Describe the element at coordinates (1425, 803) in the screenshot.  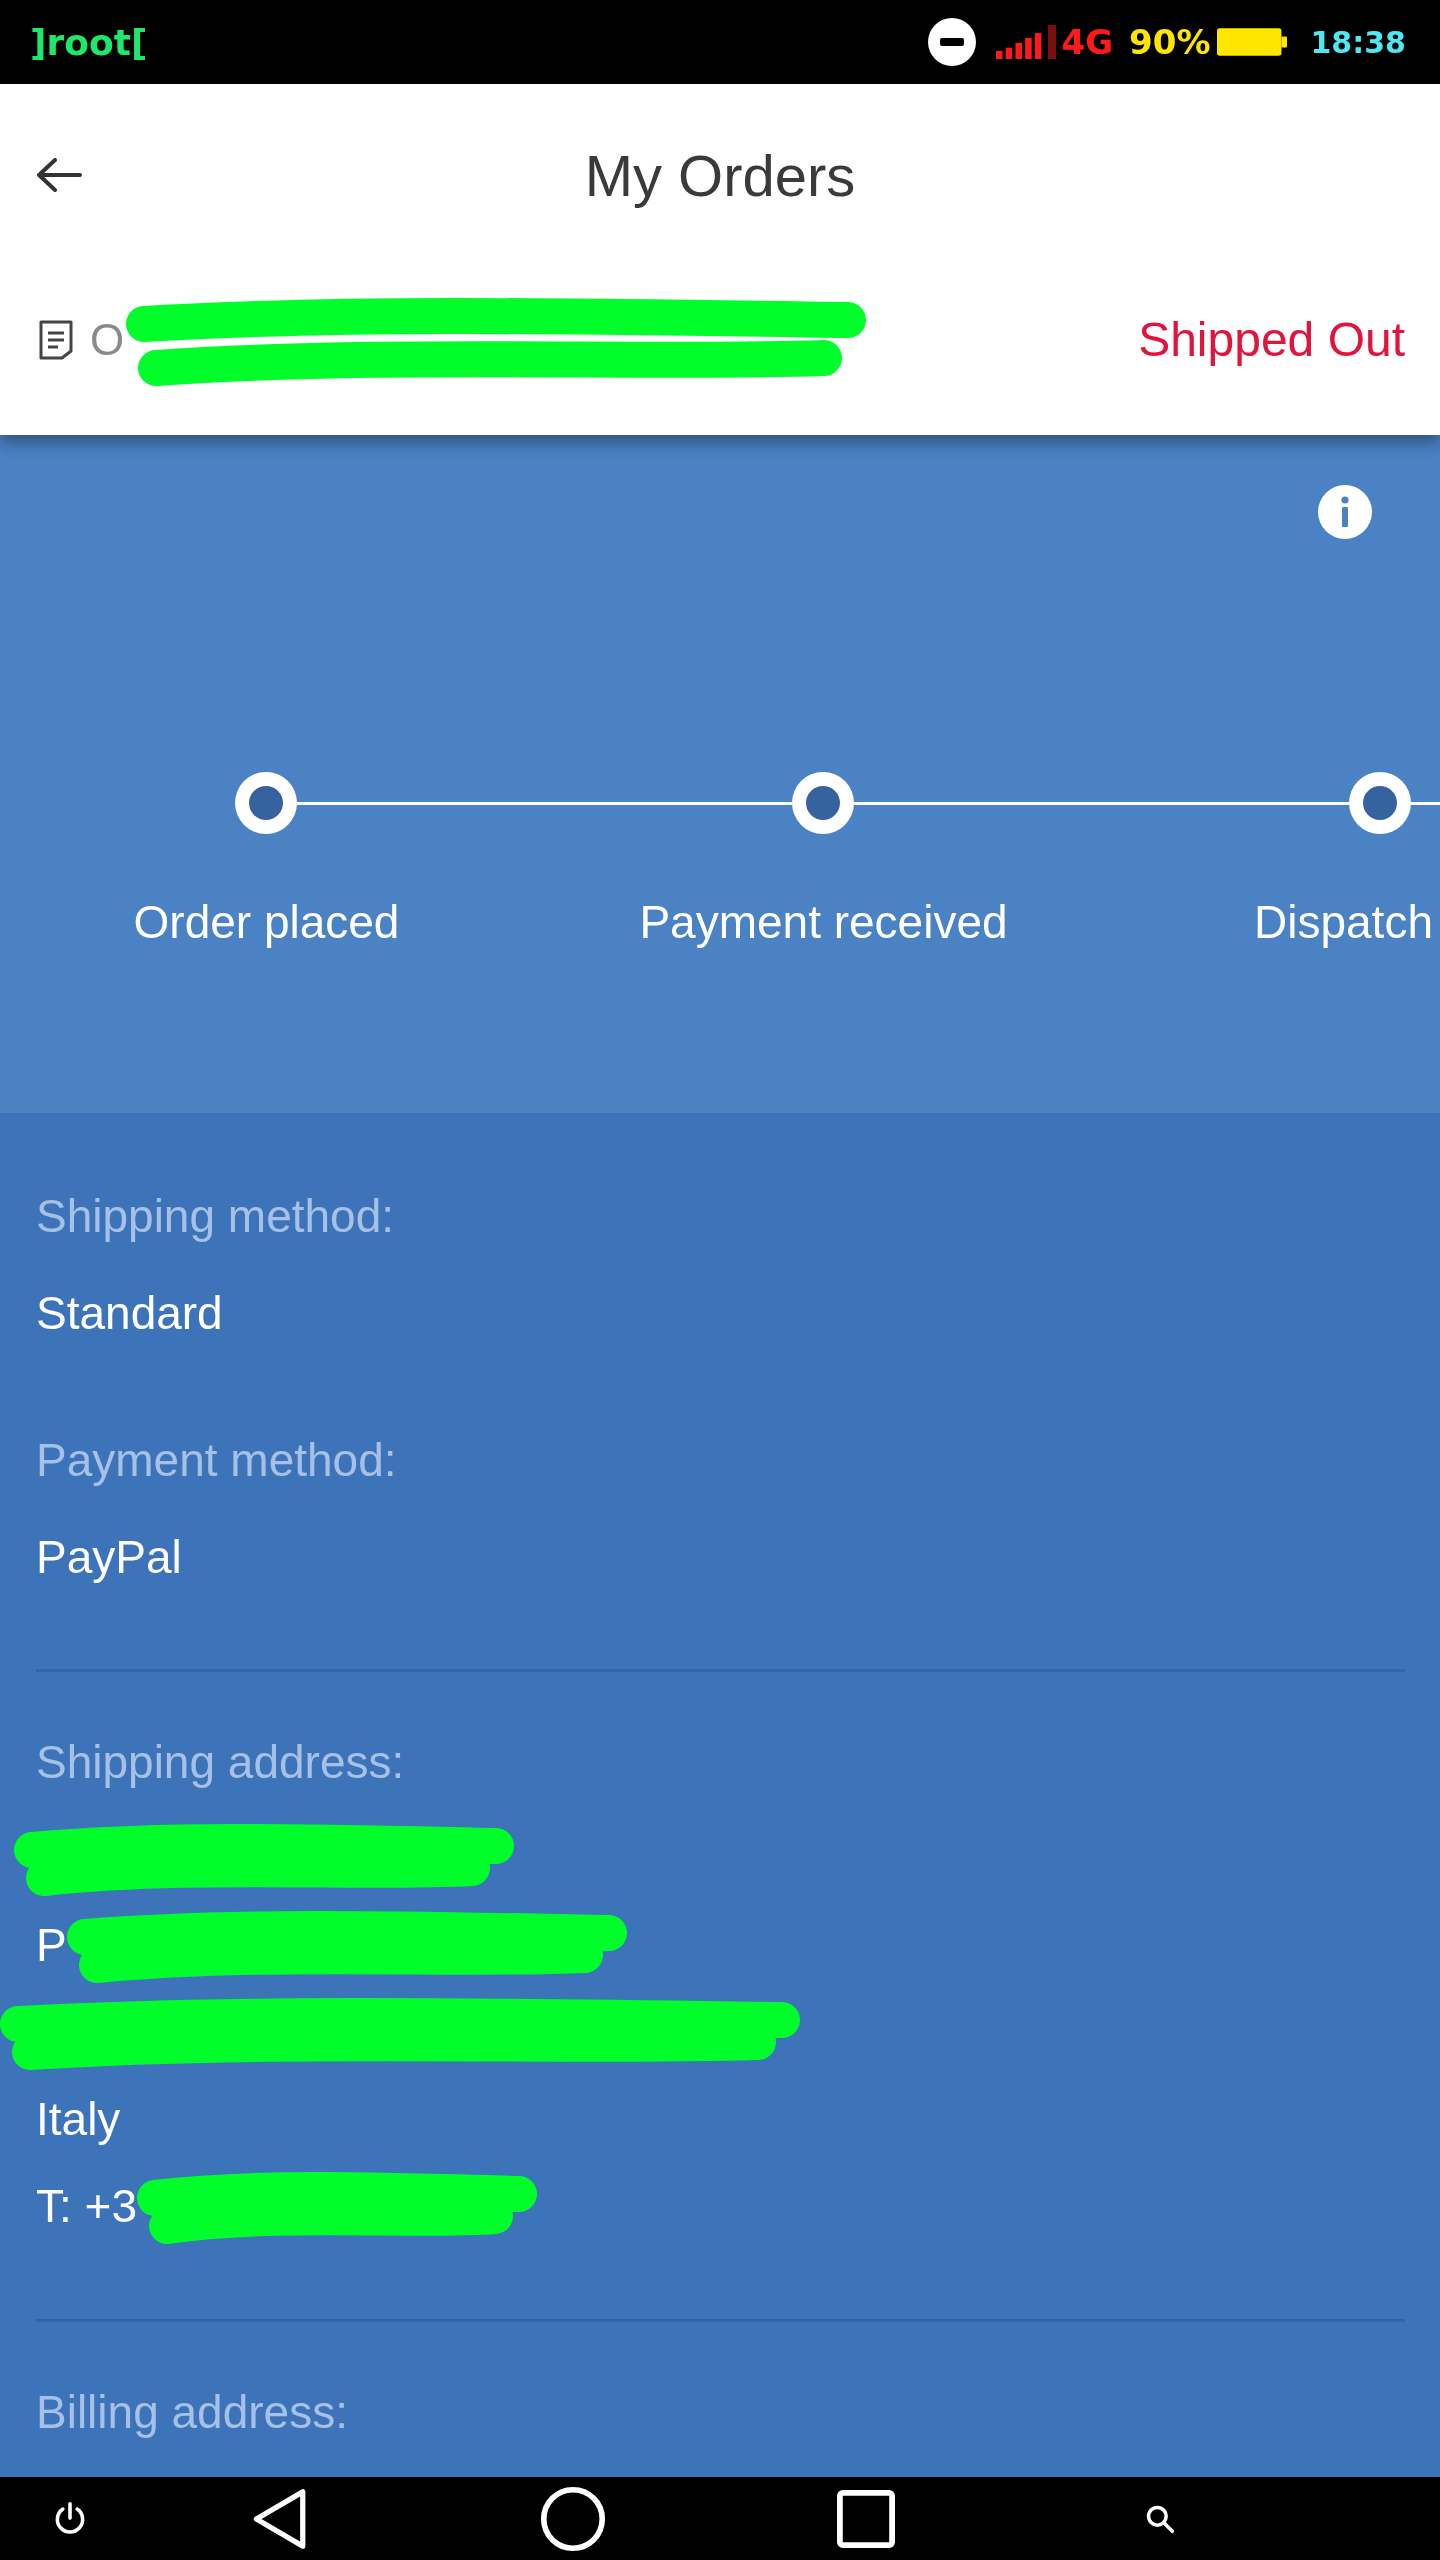
I see `timeline-connector` at that location.